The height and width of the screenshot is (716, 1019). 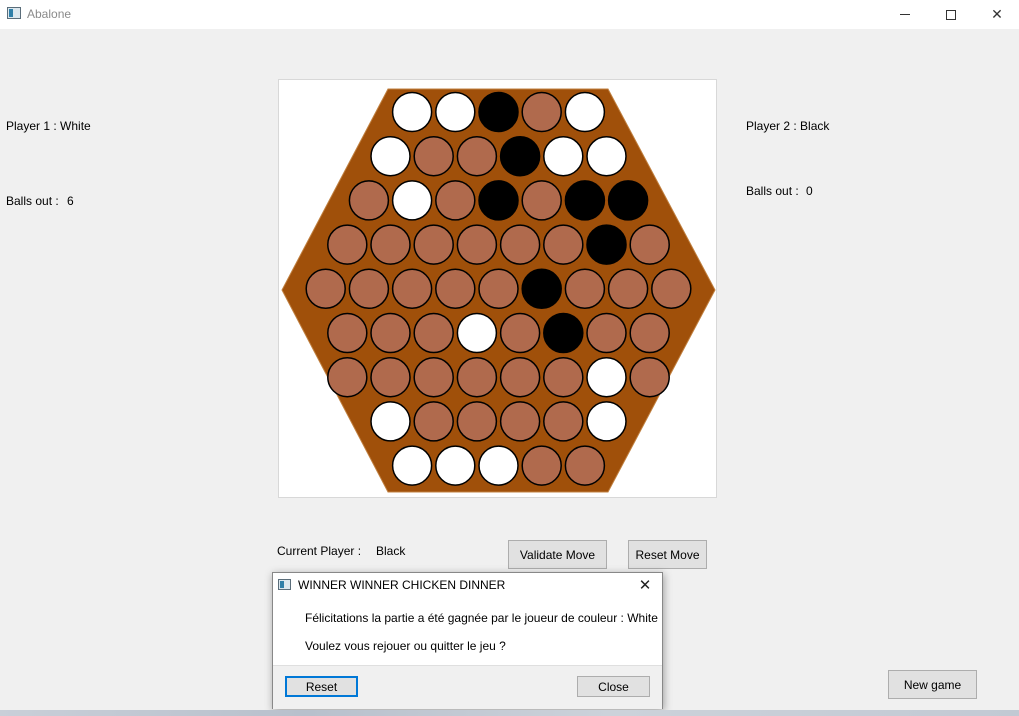 What do you see at coordinates (788, 126) in the screenshot?
I see `player2-label: Player 2 : Black` at bounding box center [788, 126].